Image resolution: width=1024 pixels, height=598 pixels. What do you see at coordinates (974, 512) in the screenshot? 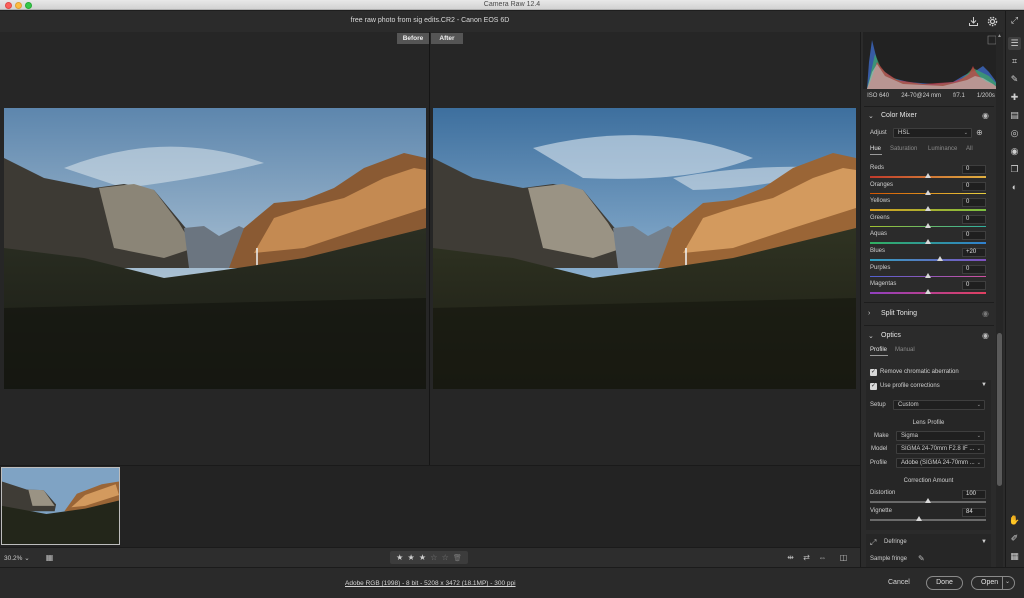
I see `vignette-value: 84` at bounding box center [974, 512].